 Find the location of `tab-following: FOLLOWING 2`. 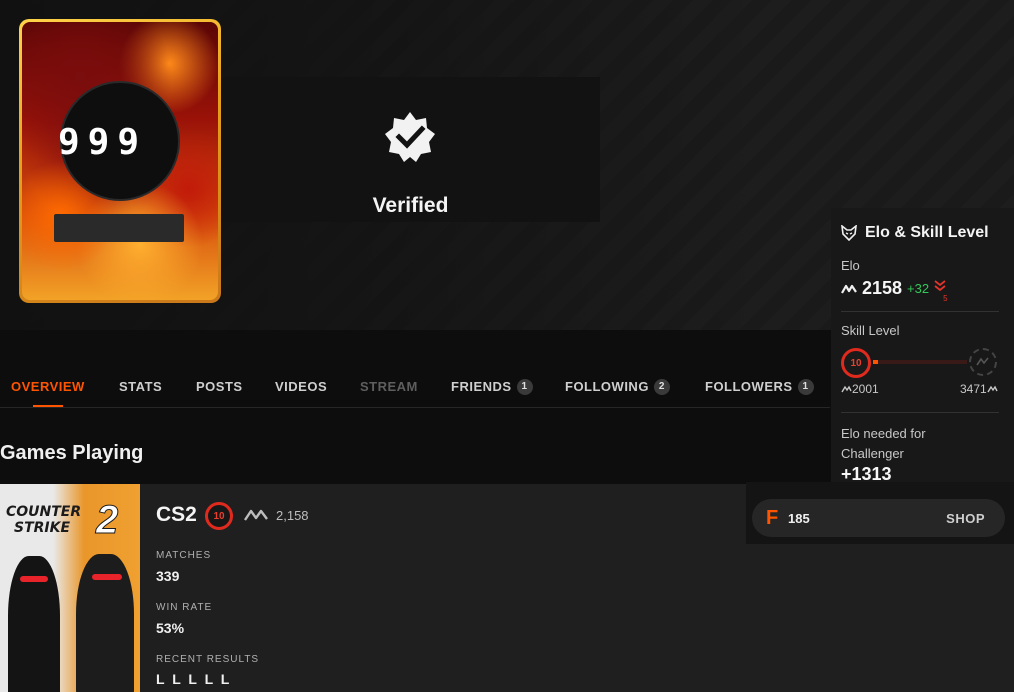

tab-following: FOLLOWING 2 is located at coordinates (617, 386).